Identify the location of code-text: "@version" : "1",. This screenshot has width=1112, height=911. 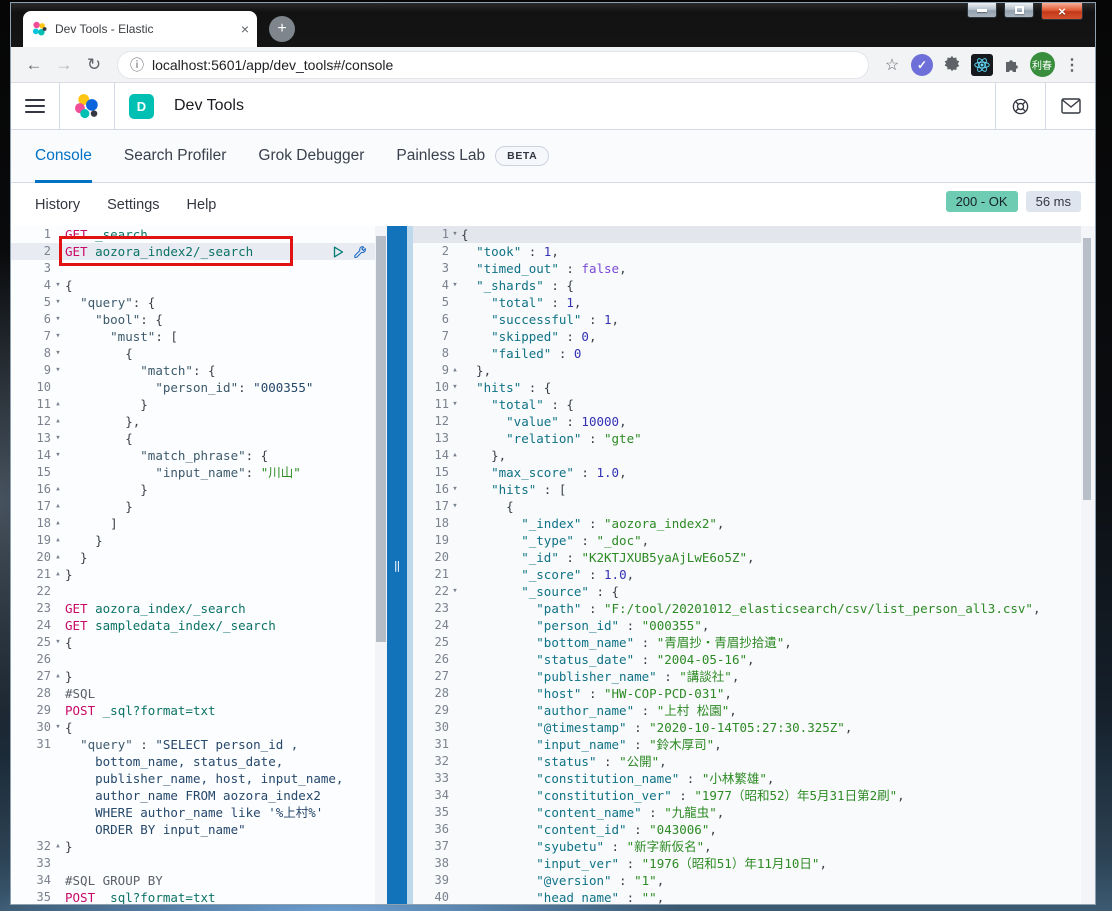
(600, 880).